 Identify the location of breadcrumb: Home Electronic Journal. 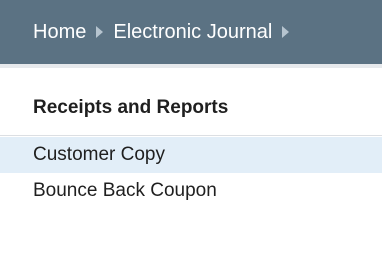
(166, 32).